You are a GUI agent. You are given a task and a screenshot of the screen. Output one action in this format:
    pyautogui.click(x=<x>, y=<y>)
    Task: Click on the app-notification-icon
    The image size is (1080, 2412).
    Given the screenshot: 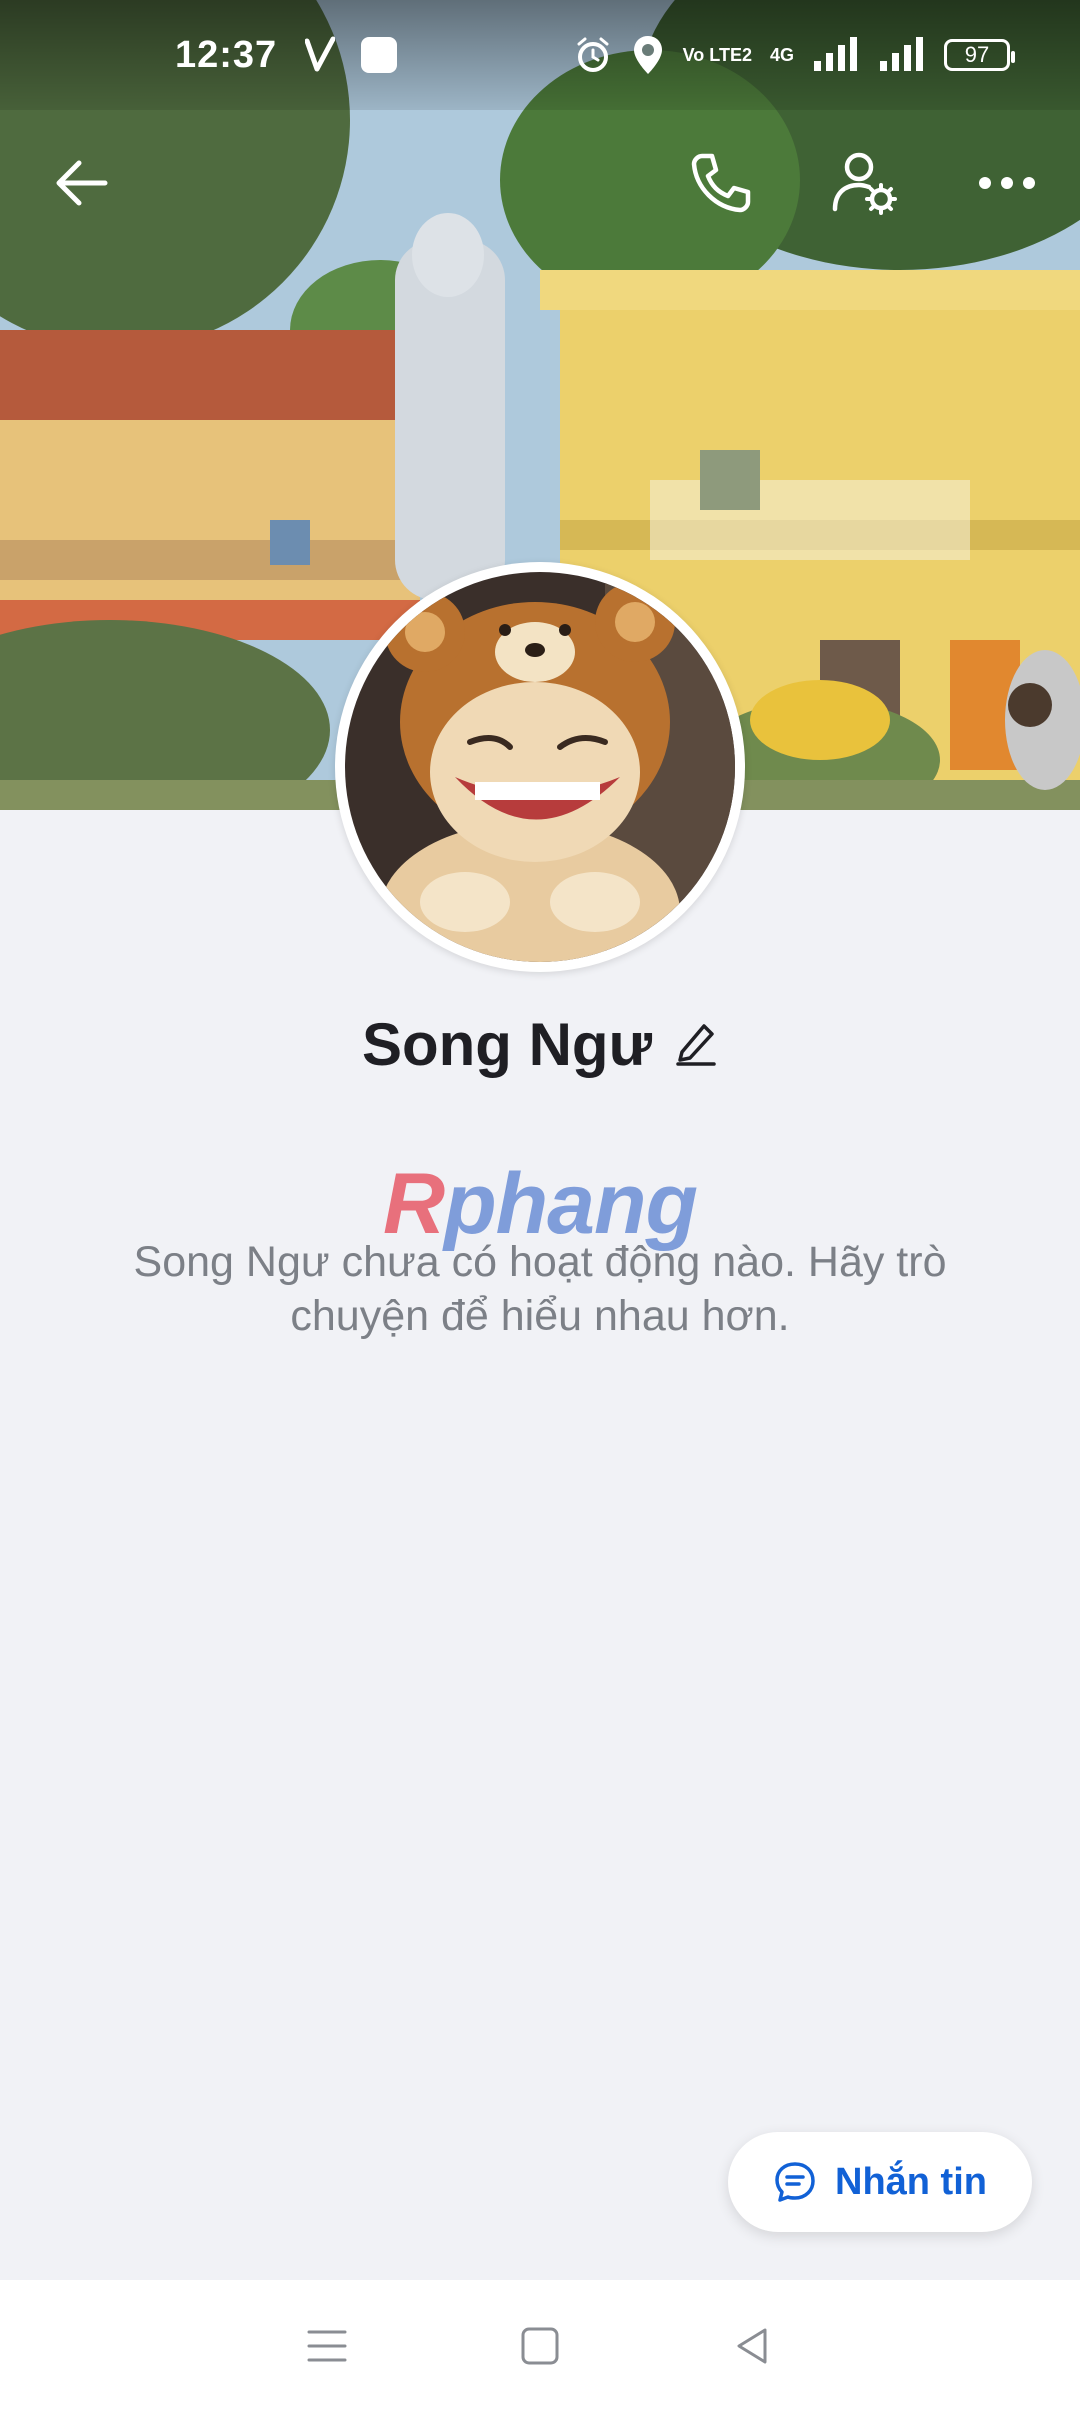 What is the action you would take?
    pyautogui.click(x=379, y=55)
    